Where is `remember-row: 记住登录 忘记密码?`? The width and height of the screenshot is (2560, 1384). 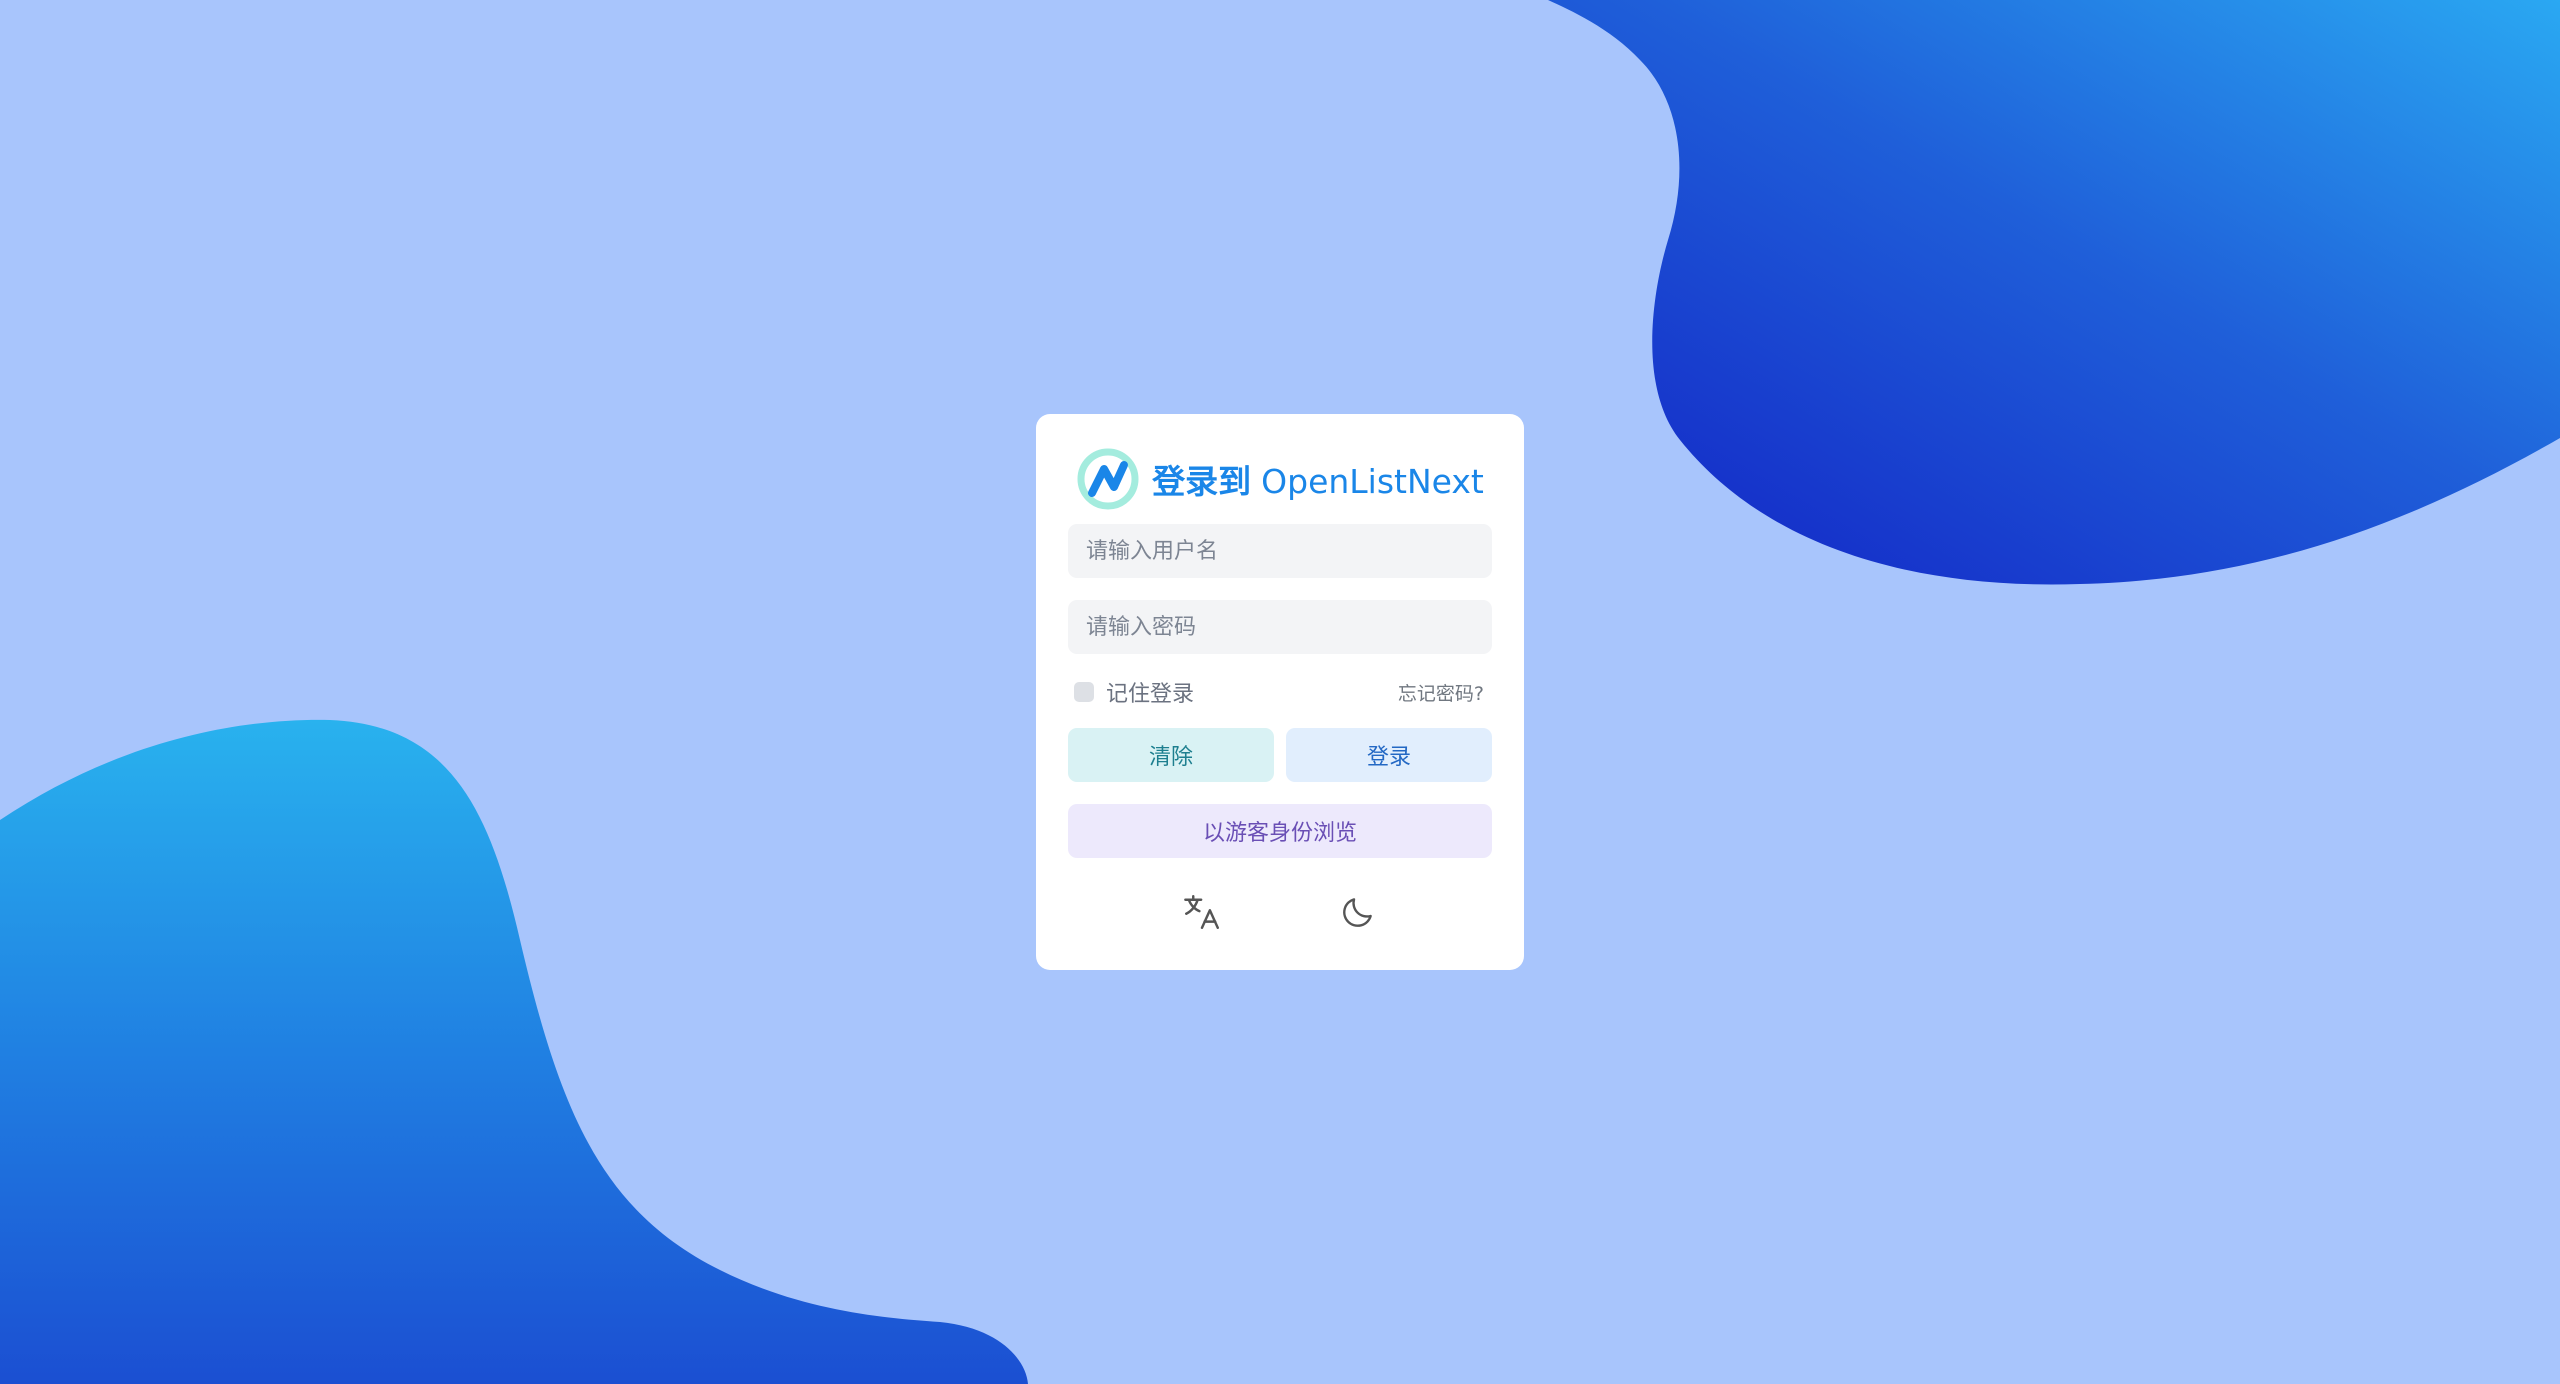
remember-row: 记住登录 忘记密码? is located at coordinates (1280, 692).